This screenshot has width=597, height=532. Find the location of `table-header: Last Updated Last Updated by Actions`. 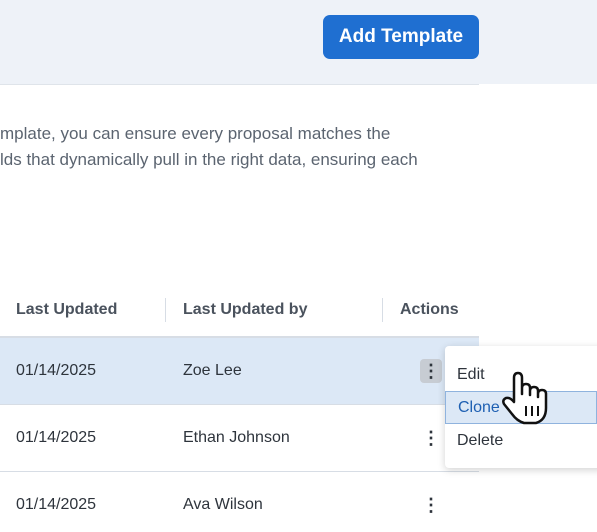

table-header: Last Updated Last Updated by Actions is located at coordinates (239, 310).